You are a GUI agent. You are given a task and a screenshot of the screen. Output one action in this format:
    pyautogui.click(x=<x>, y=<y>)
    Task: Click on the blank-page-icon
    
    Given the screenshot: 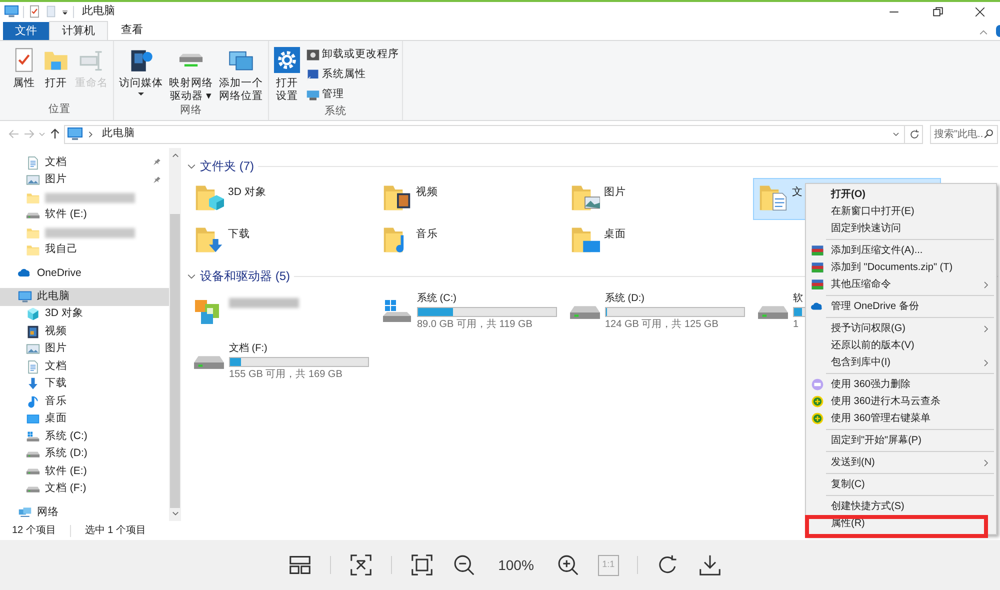 What is the action you would take?
    pyautogui.click(x=51, y=11)
    